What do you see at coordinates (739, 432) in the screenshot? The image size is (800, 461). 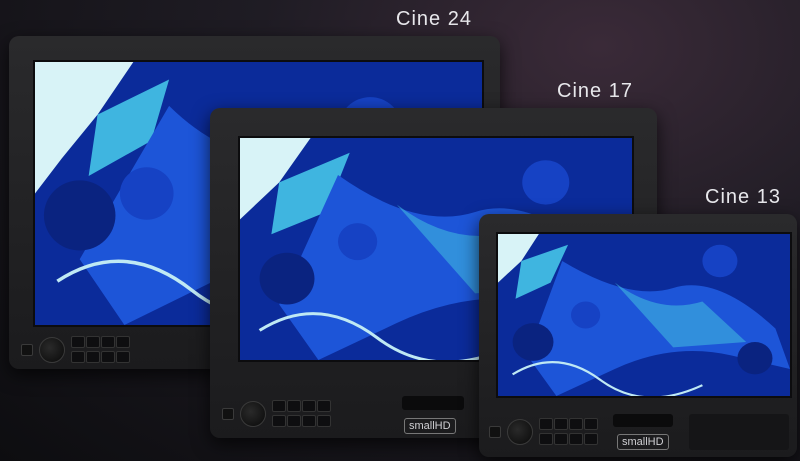 I see `side-panel` at bounding box center [739, 432].